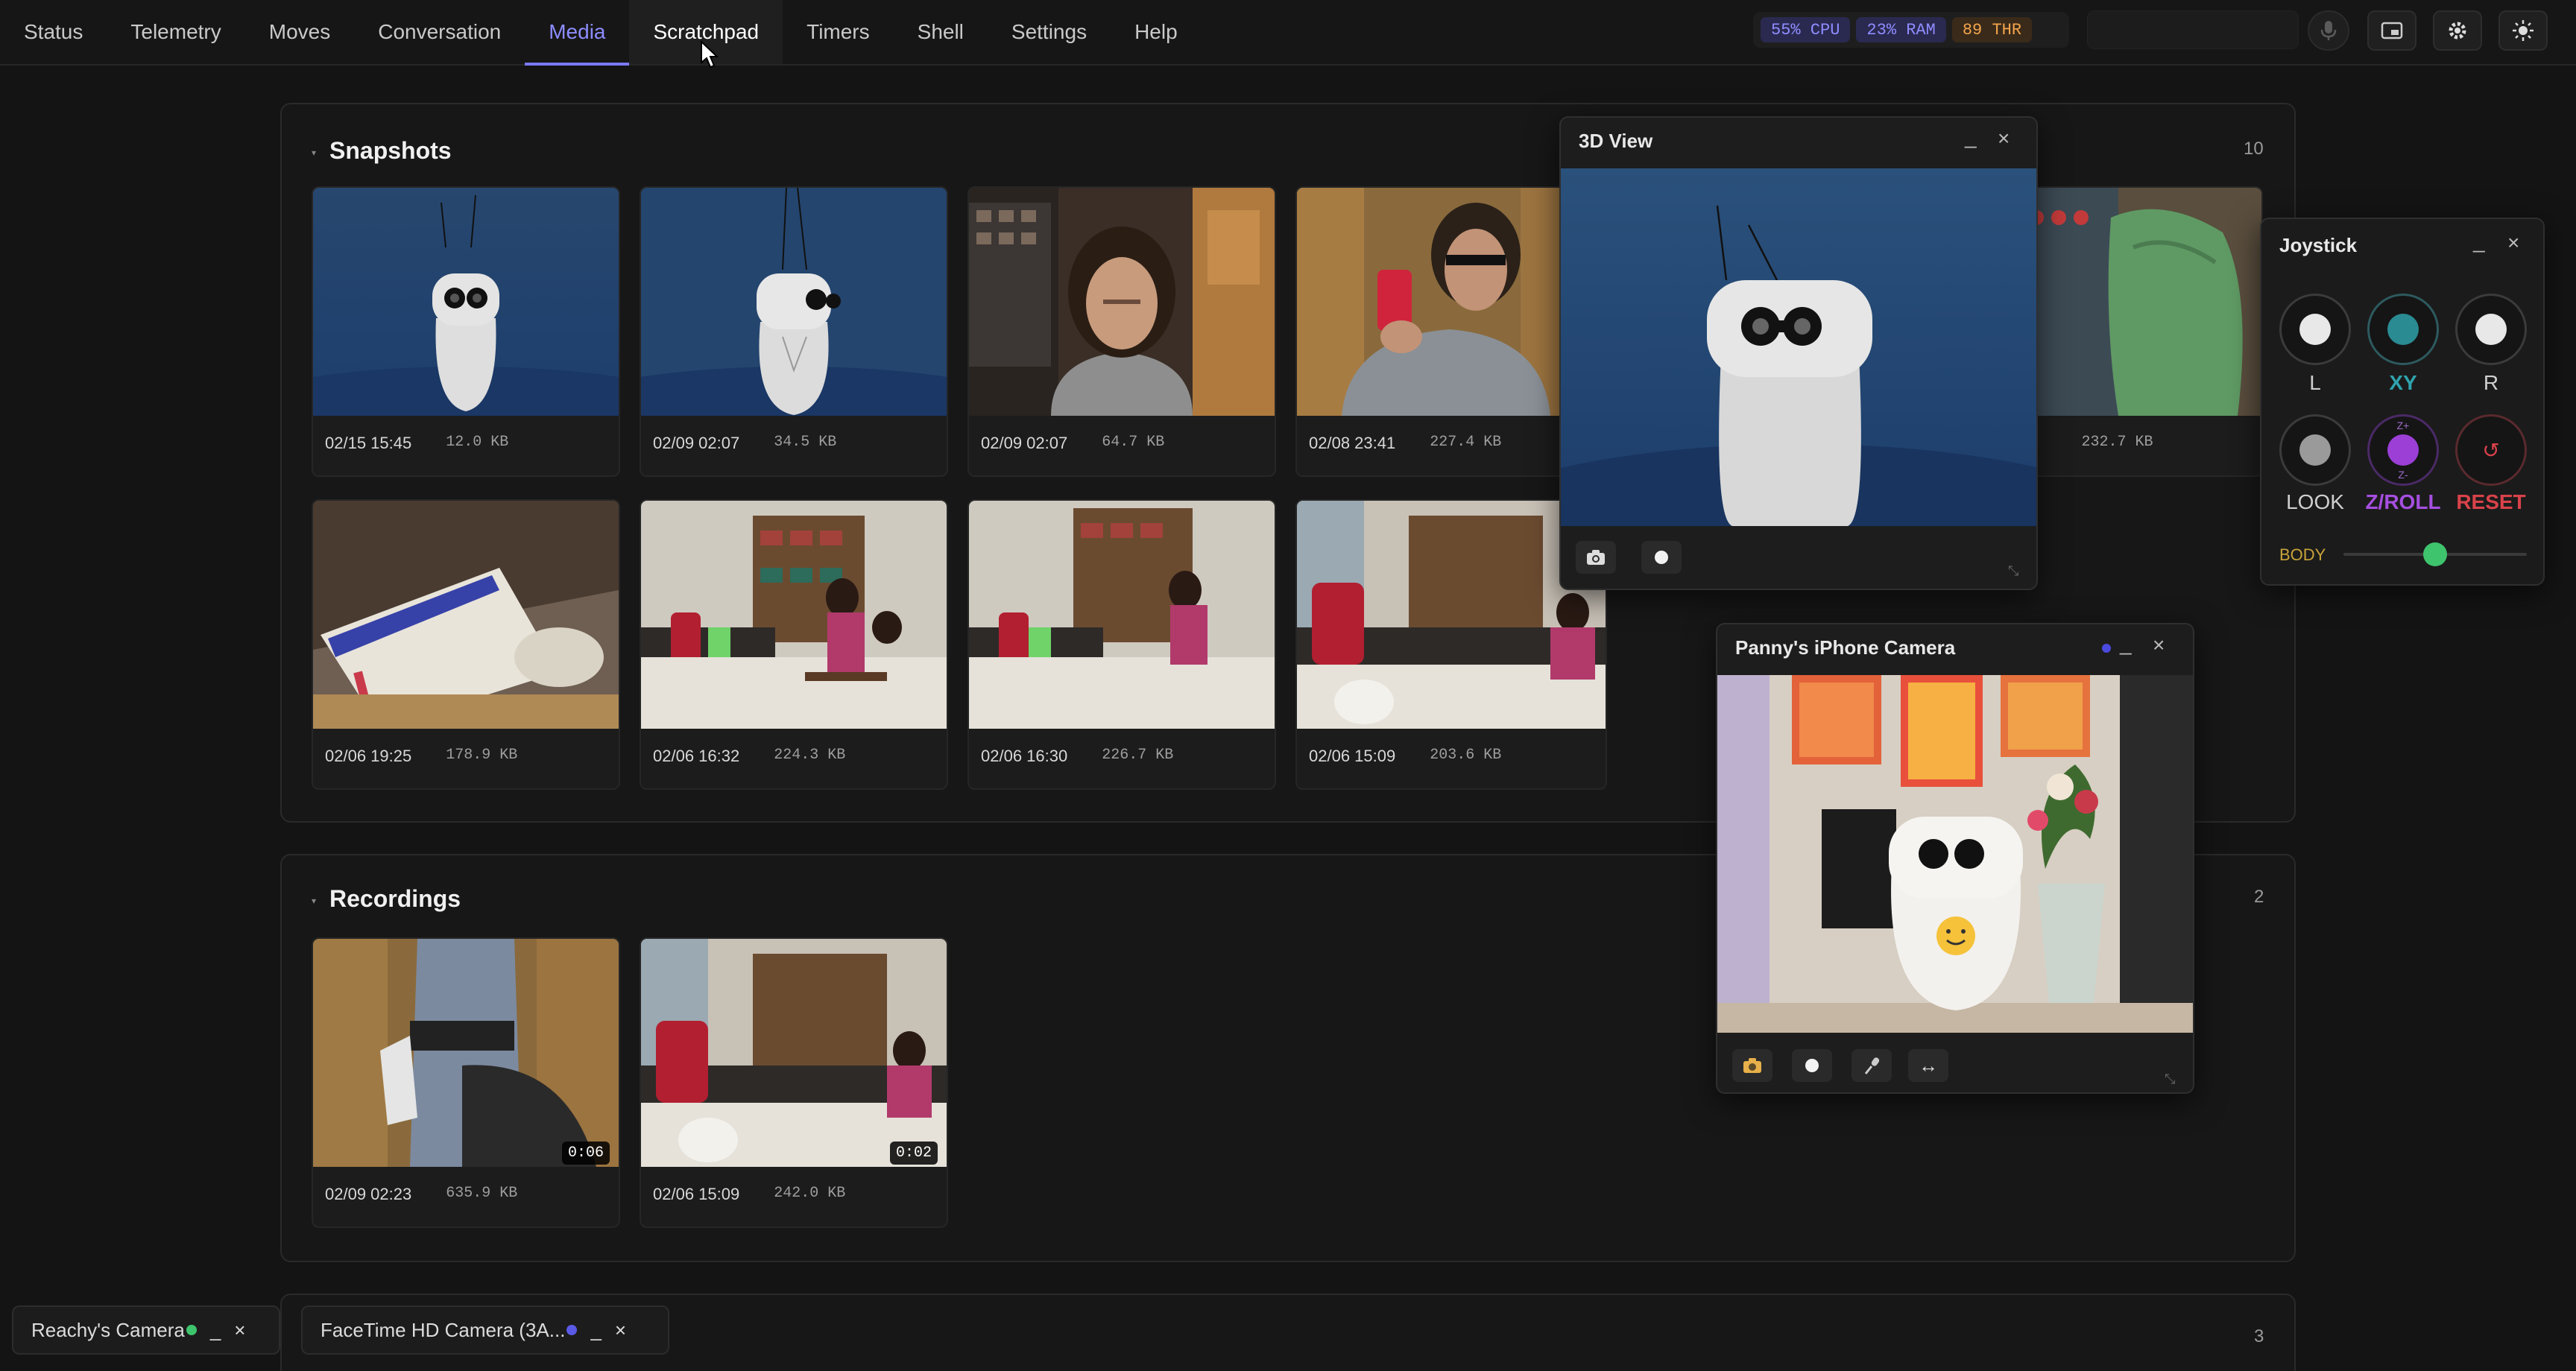  I want to click on tab-shell: Shell, so click(941, 32).